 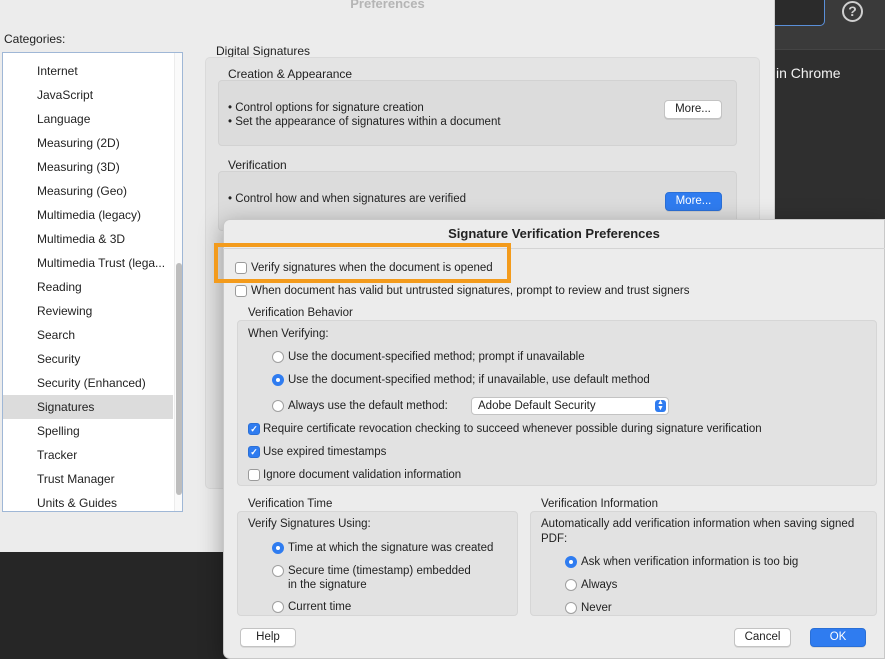 I want to click on preferences-window-title: Preferences, so click(x=387, y=5).